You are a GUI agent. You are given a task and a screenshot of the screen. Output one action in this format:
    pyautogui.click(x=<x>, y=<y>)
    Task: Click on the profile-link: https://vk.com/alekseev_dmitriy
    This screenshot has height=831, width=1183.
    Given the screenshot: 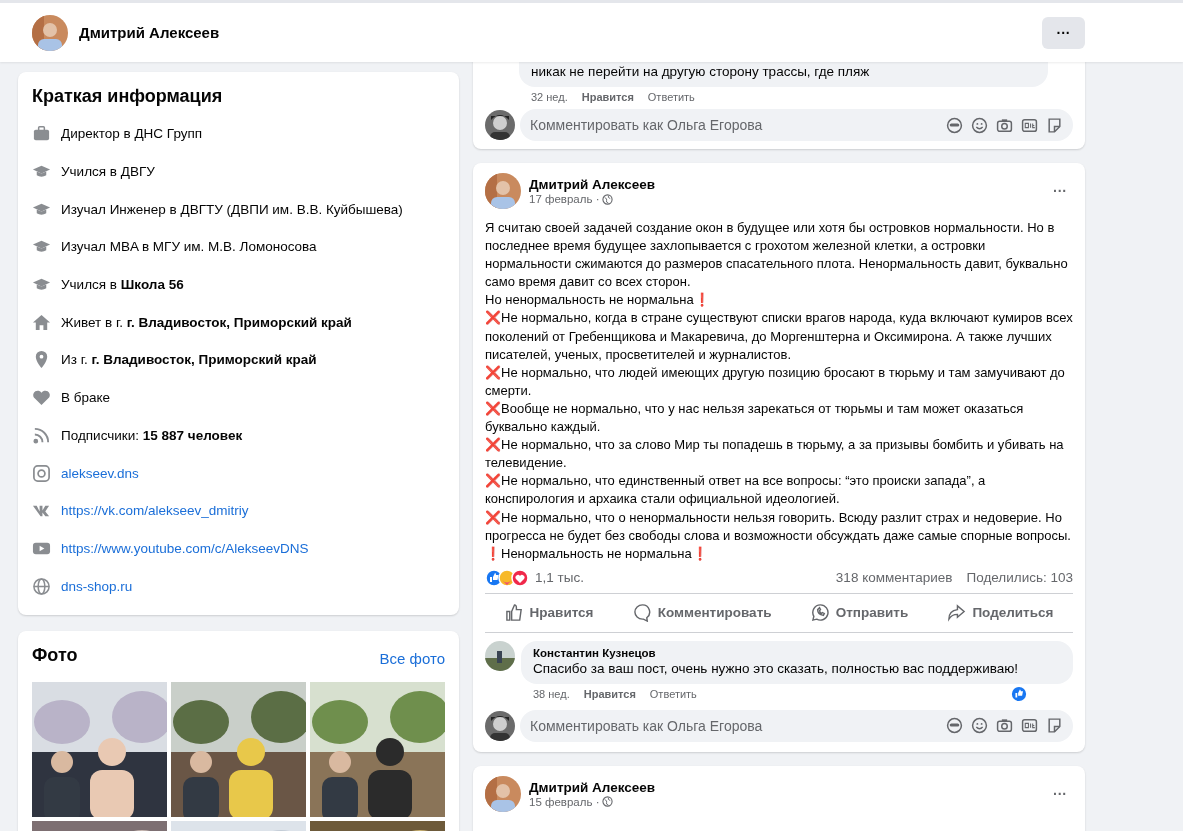 What is the action you would take?
    pyautogui.click(x=155, y=511)
    